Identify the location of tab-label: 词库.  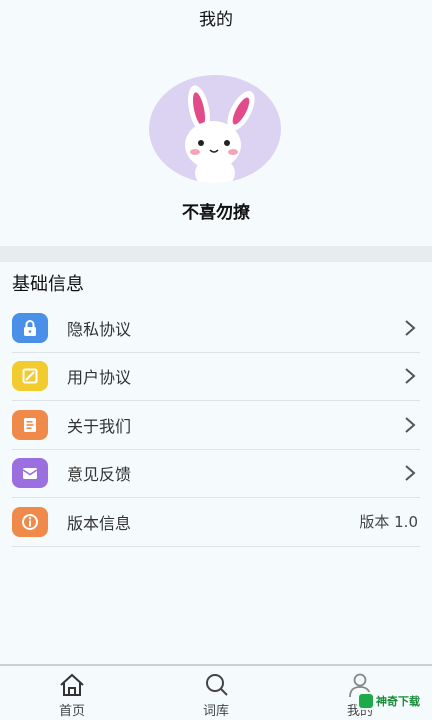
(215, 711).